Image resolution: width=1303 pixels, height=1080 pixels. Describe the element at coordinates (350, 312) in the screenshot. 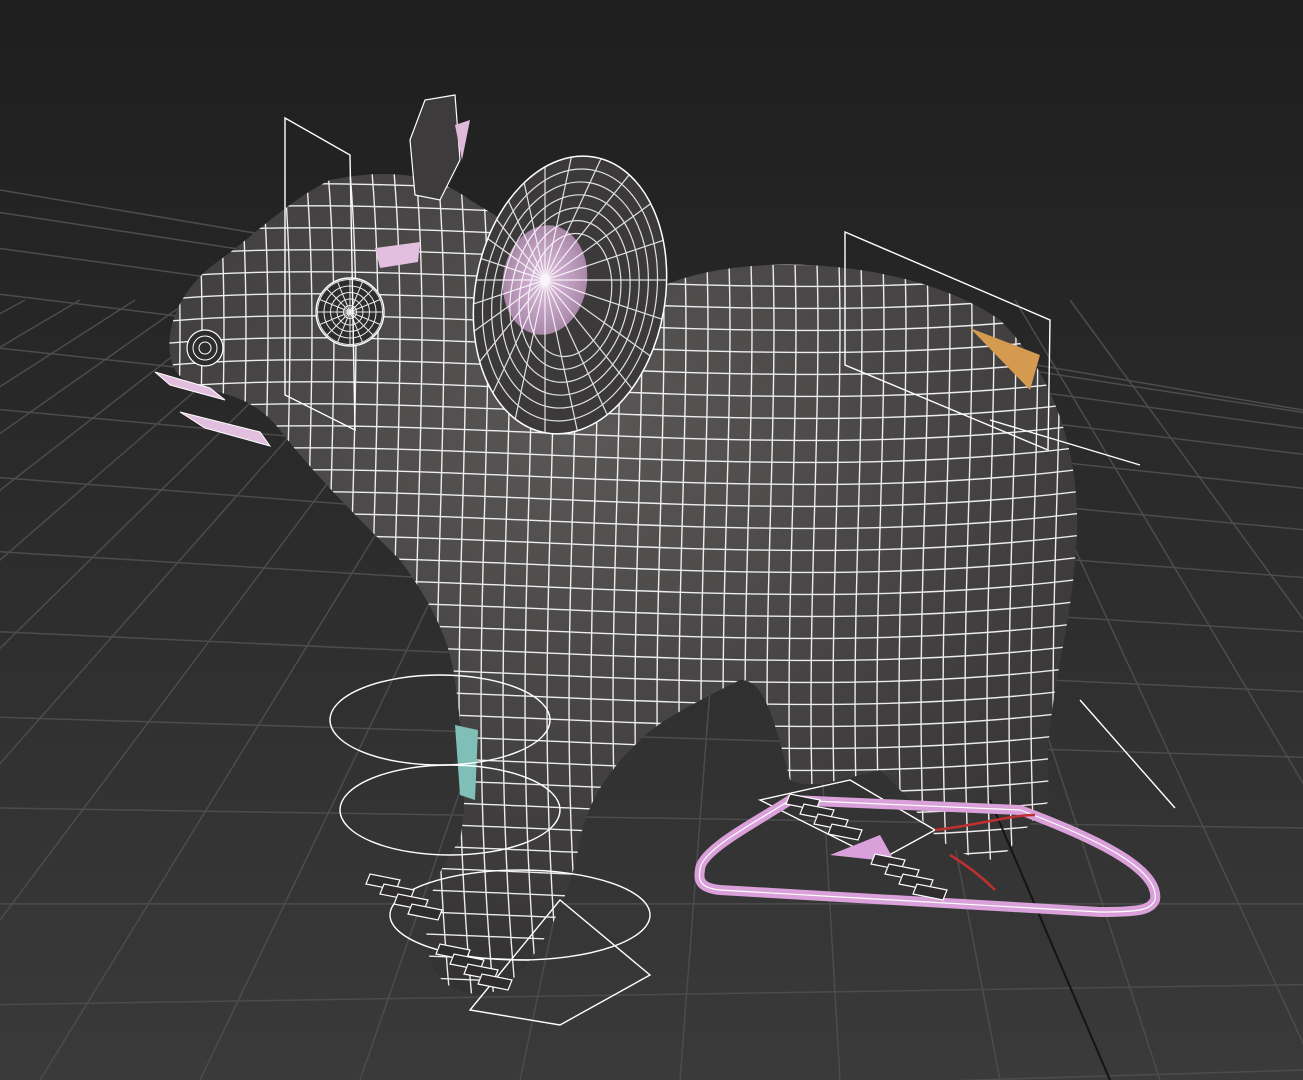

I see `eye` at that location.